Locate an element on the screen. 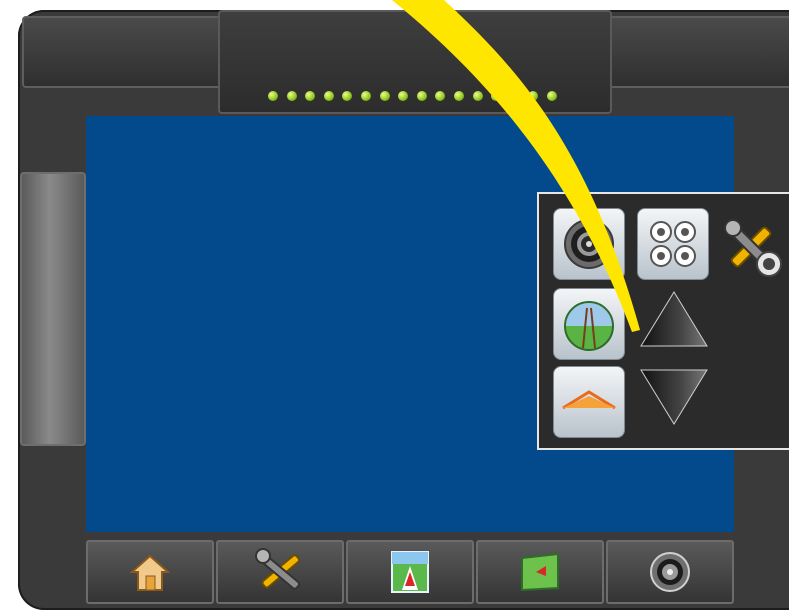  camera-icon is located at coordinates (670, 572).